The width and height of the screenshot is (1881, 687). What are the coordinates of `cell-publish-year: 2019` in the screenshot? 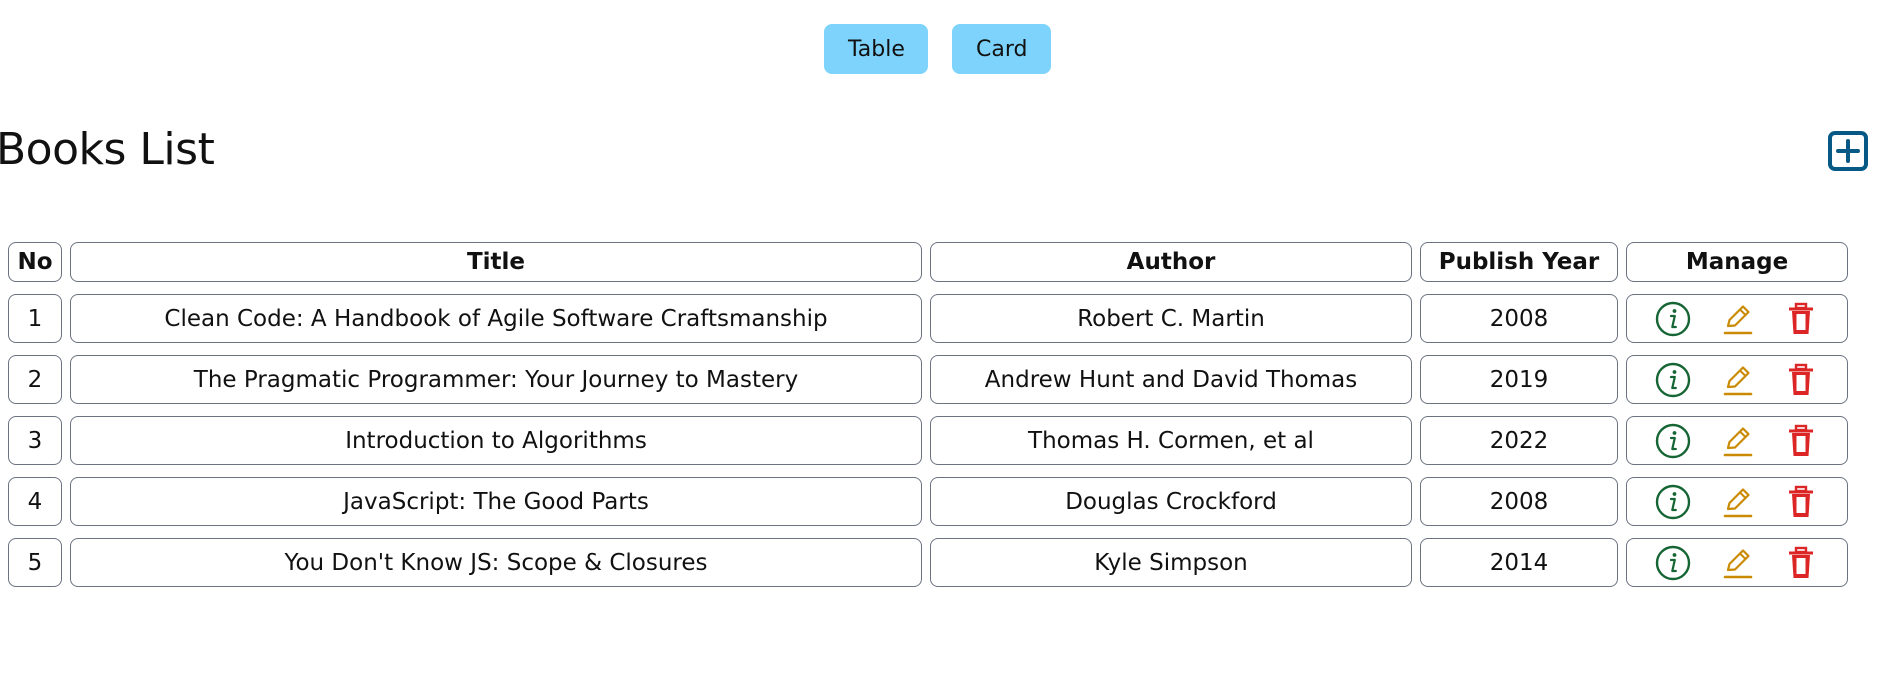 It's located at (1519, 379).